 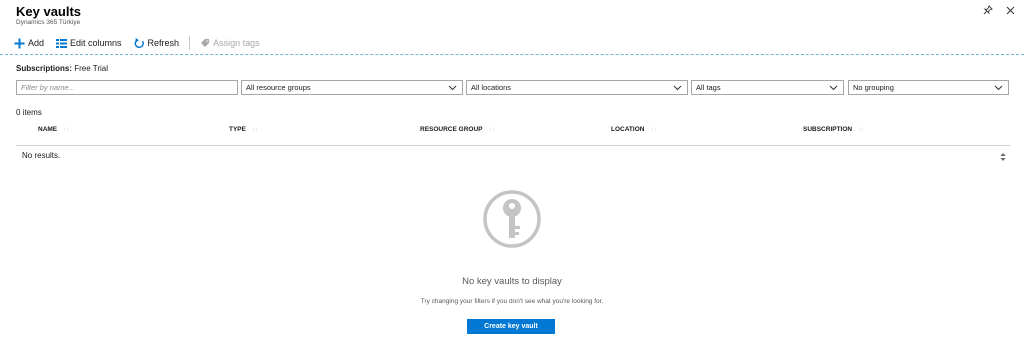 What do you see at coordinates (44, 68) in the screenshot?
I see `subscriptions-label: Subscriptions:` at bounding box center [44, 68].